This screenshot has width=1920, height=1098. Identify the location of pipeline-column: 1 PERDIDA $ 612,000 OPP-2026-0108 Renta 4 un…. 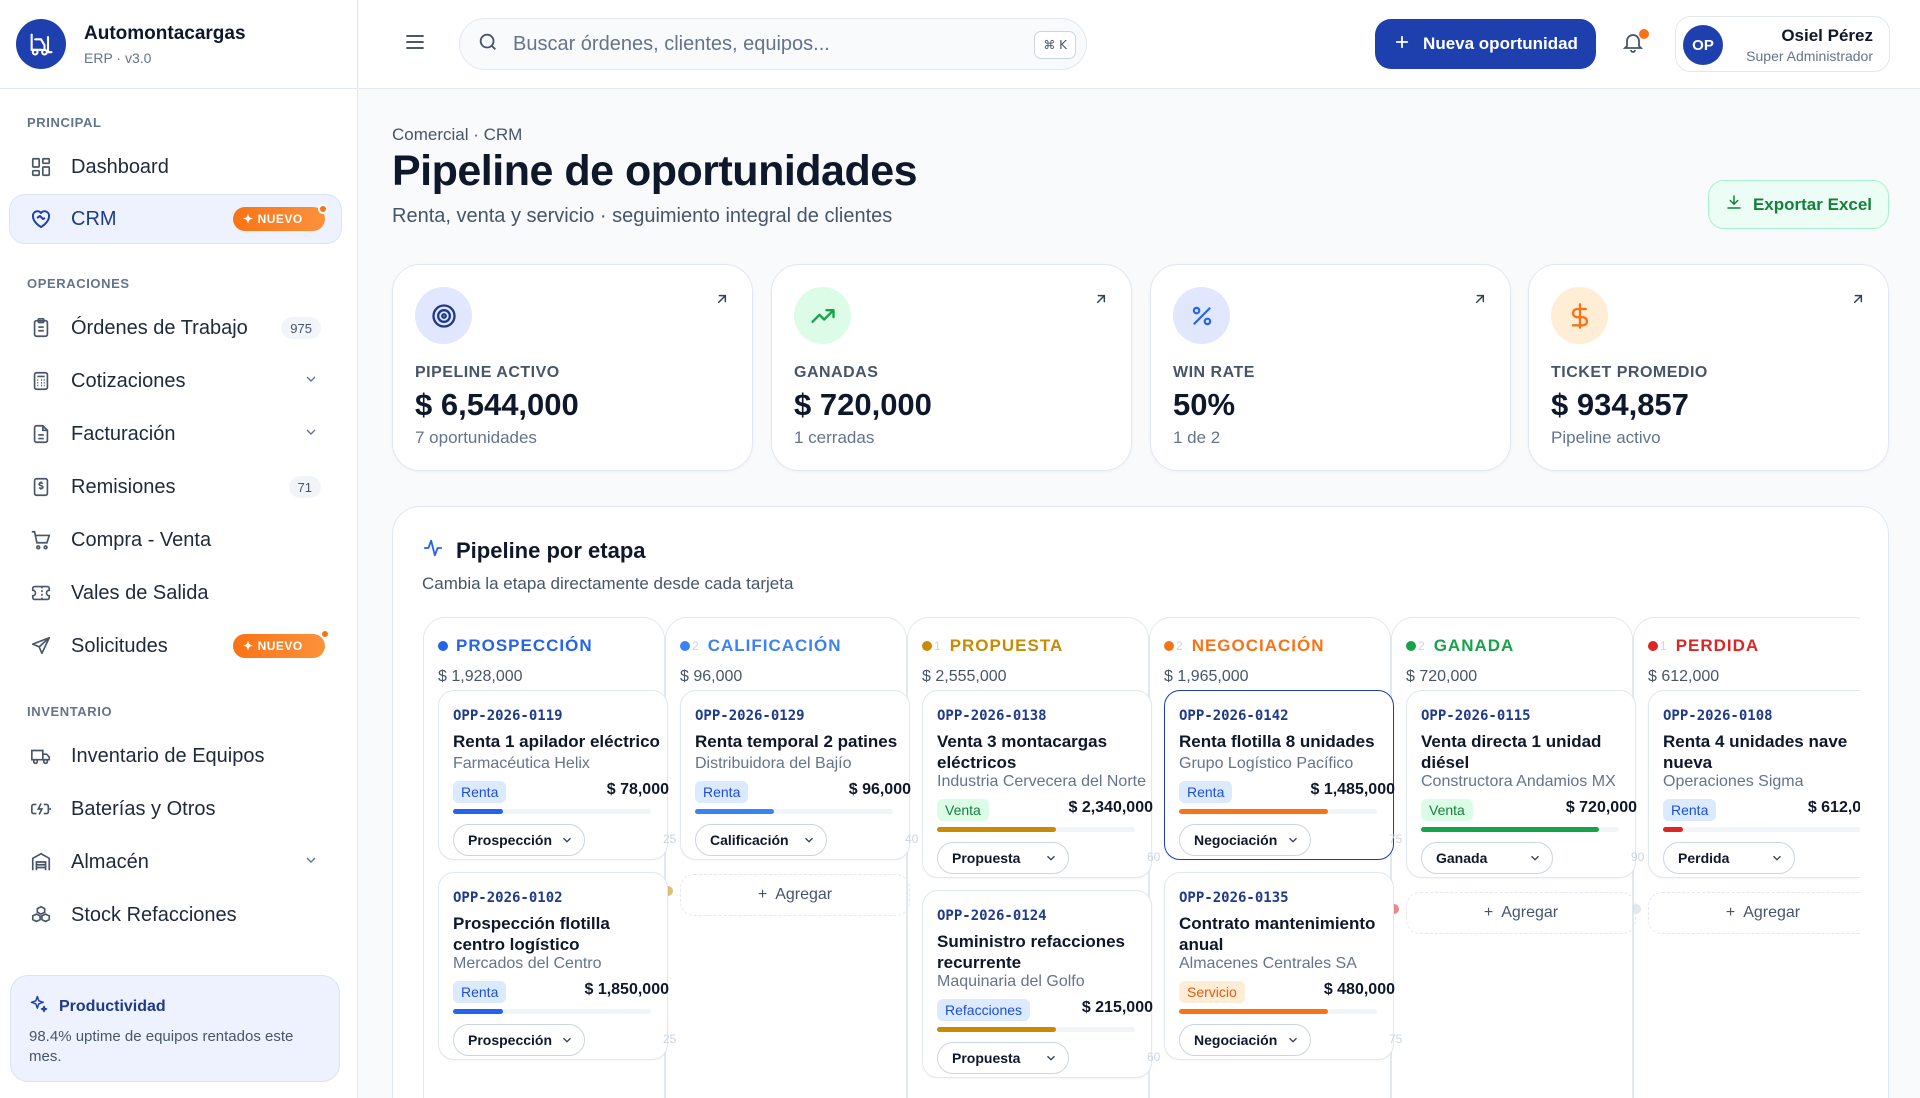
(1745, 857).